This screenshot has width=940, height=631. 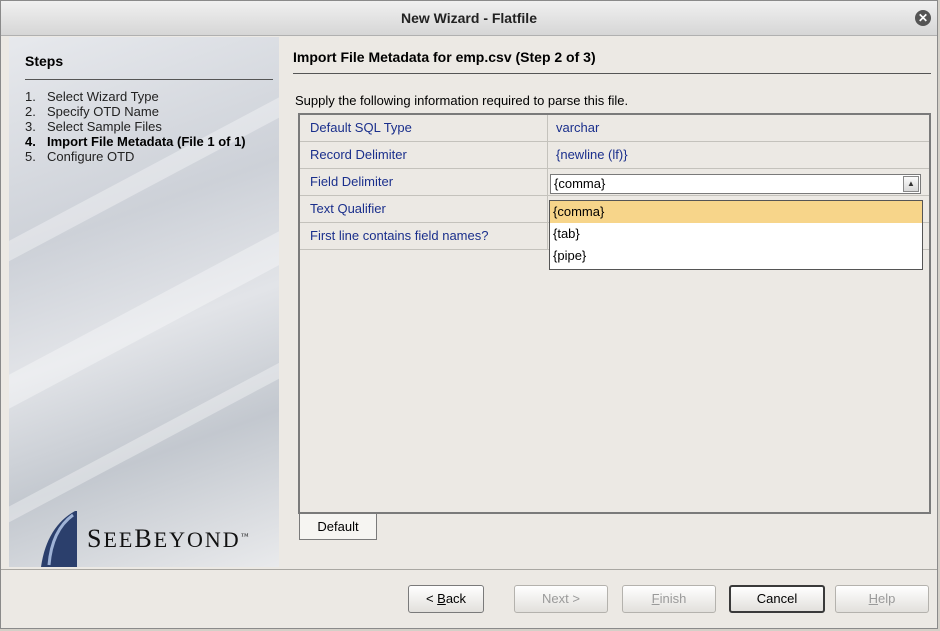 What do you see at coordinates (80, 156) in the screenshot?
I see `step-item: 5. Configure OTD` at bounding box center [80, 156].